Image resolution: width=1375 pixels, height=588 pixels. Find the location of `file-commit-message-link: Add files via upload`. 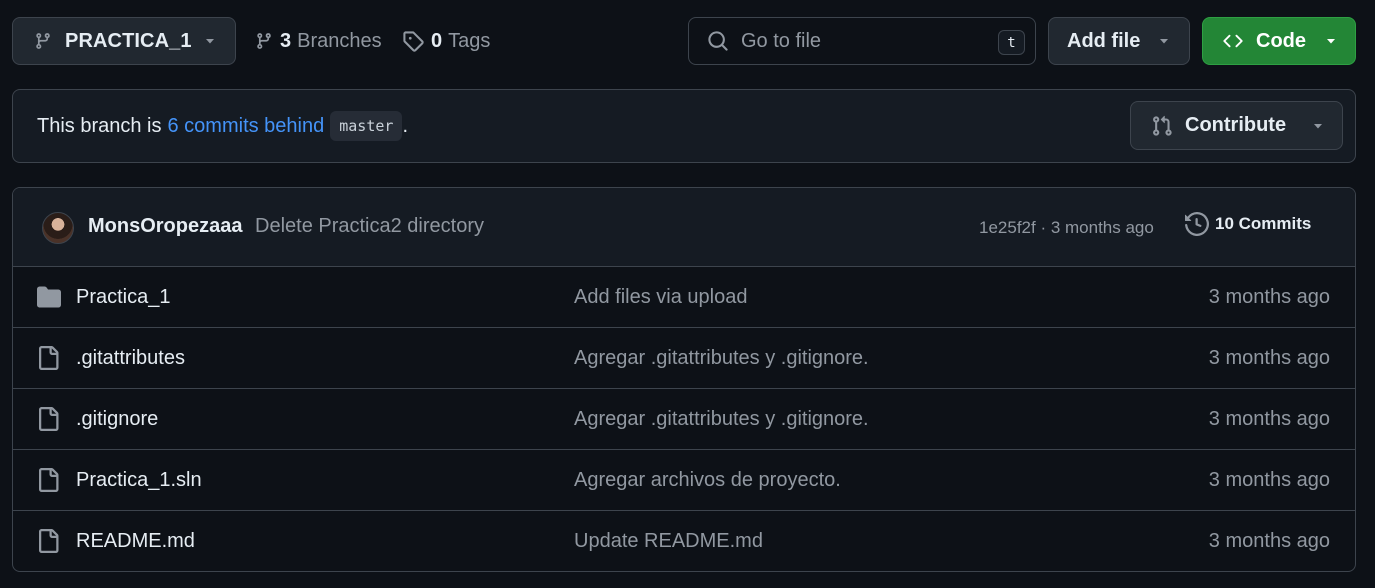

file-commit-message-link: Add files via upload is located at coordinates (660, 297).